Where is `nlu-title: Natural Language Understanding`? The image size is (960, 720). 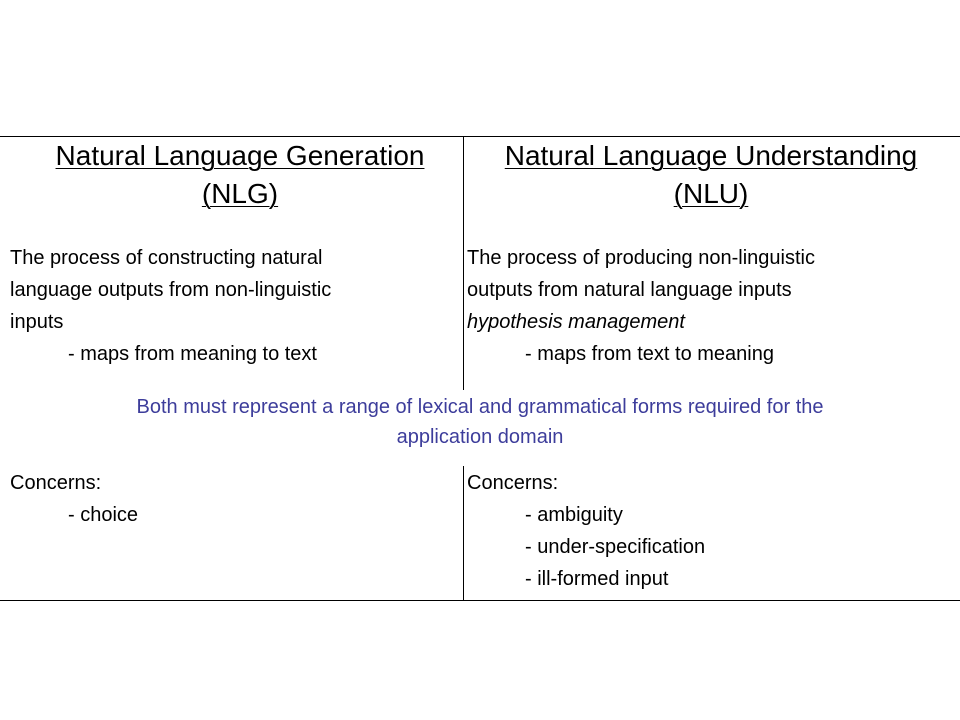
nlu-title: Natural Language Understanding is located at coordinates (711, 155).